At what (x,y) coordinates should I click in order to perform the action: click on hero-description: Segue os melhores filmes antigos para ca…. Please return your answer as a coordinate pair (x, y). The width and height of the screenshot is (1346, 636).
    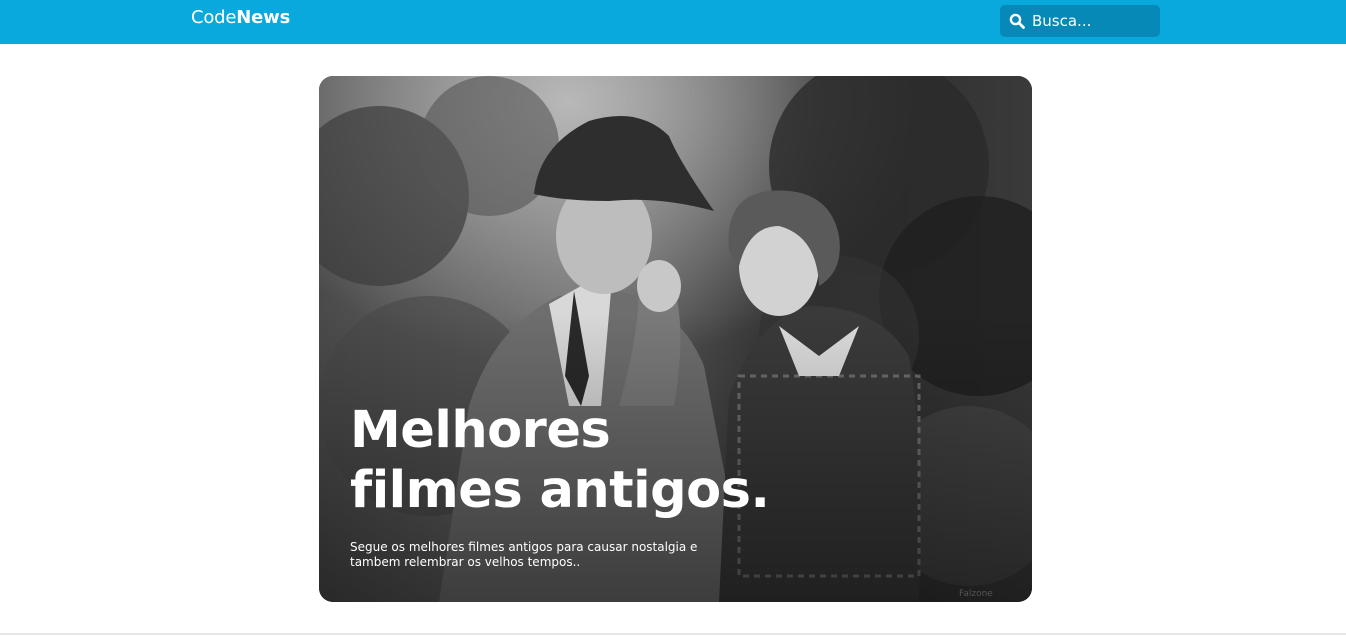
    Looking at the image, I should click on (524, 554).